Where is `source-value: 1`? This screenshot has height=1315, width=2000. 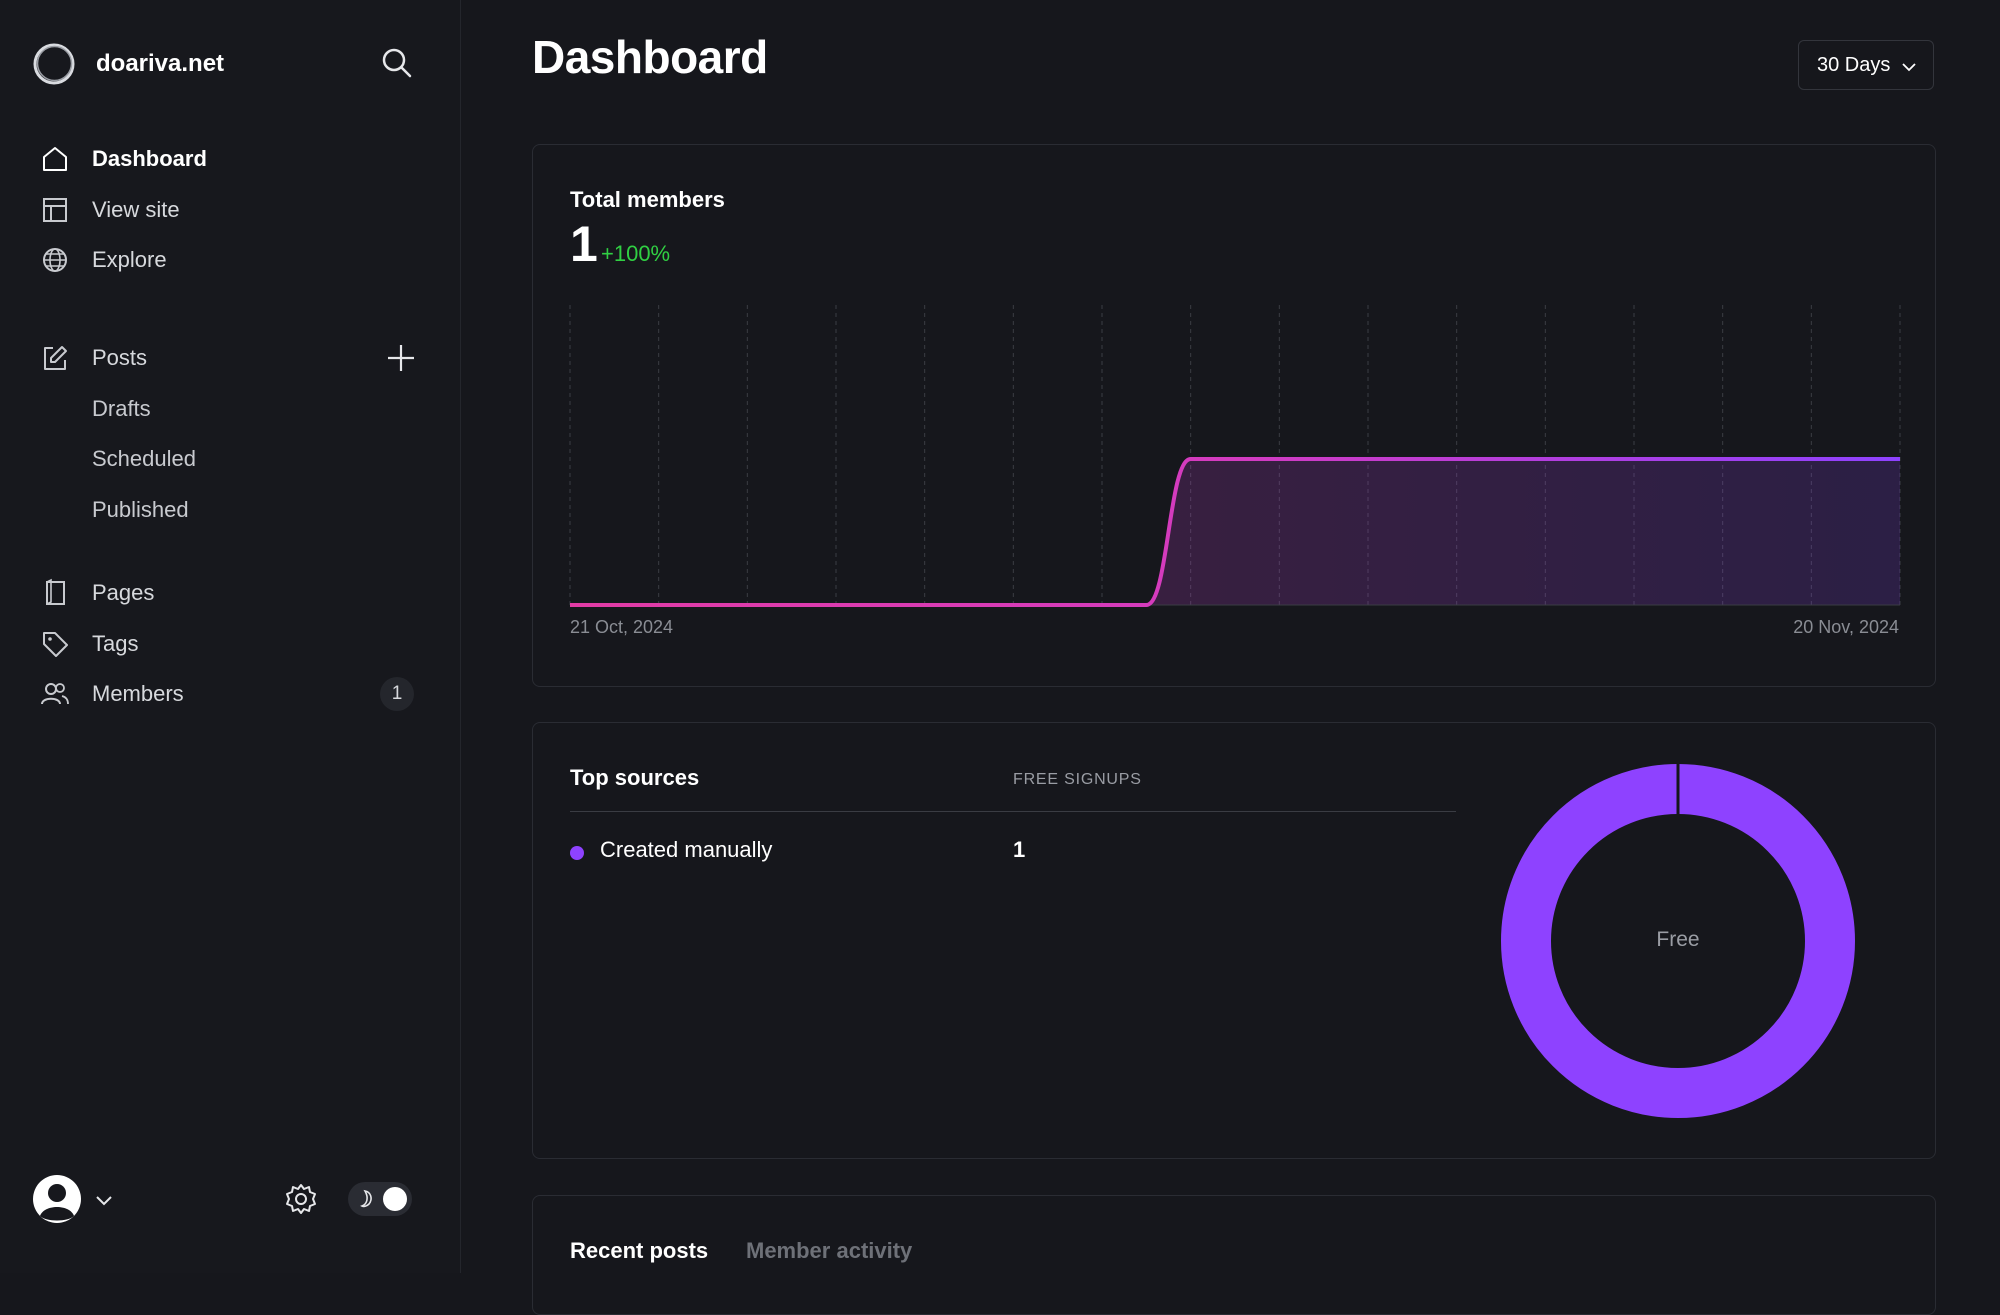 source-value: 1 is located at coordinates (1019, 849).